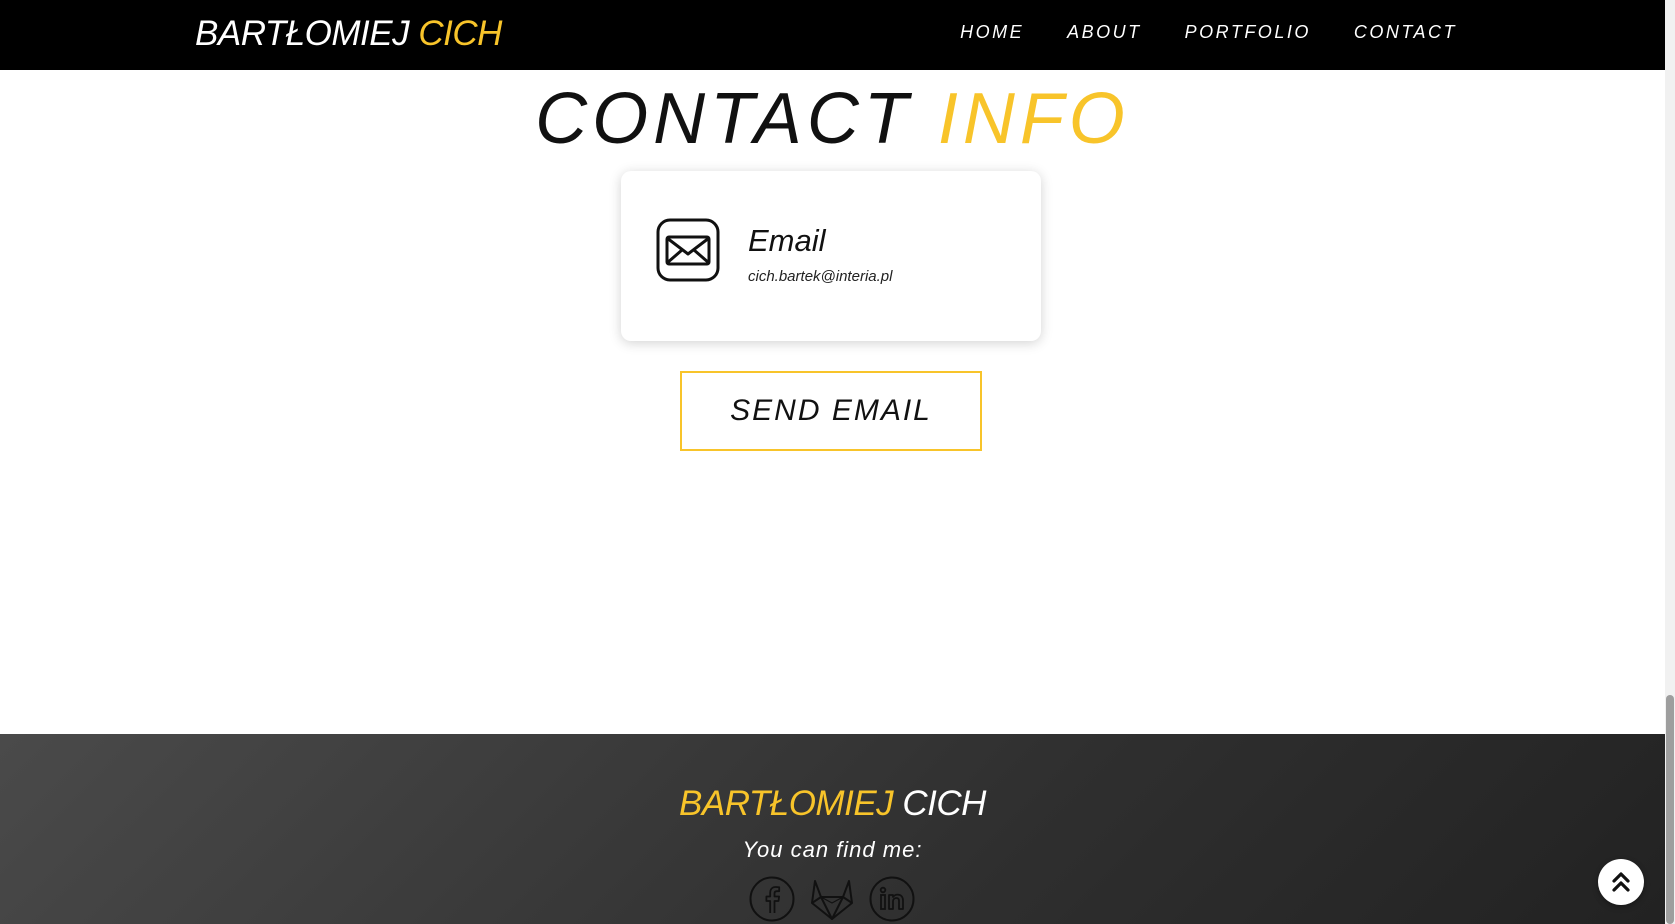 The height and width of the screenshot is (924, 1675). I want to click on page-scrollbar, so click(1670, 462).